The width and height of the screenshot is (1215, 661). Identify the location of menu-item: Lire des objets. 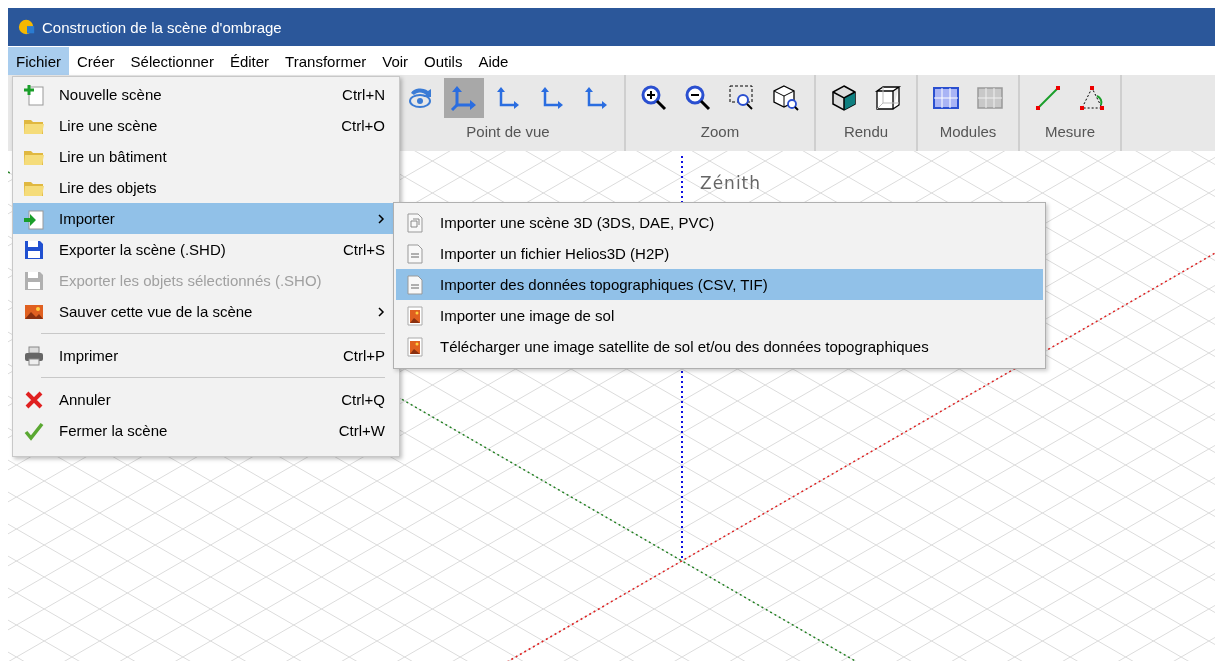
(206, 187).